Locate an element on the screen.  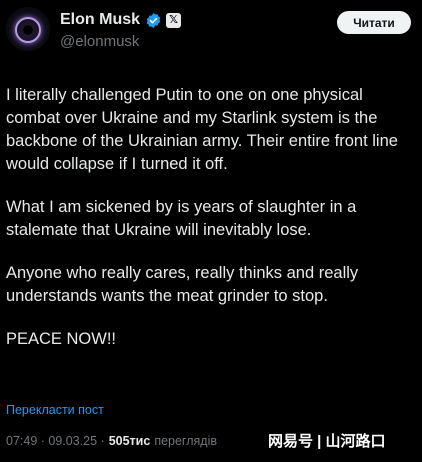
name-row: Elon Musk 𝕏 is located at coordinates (121, 20).